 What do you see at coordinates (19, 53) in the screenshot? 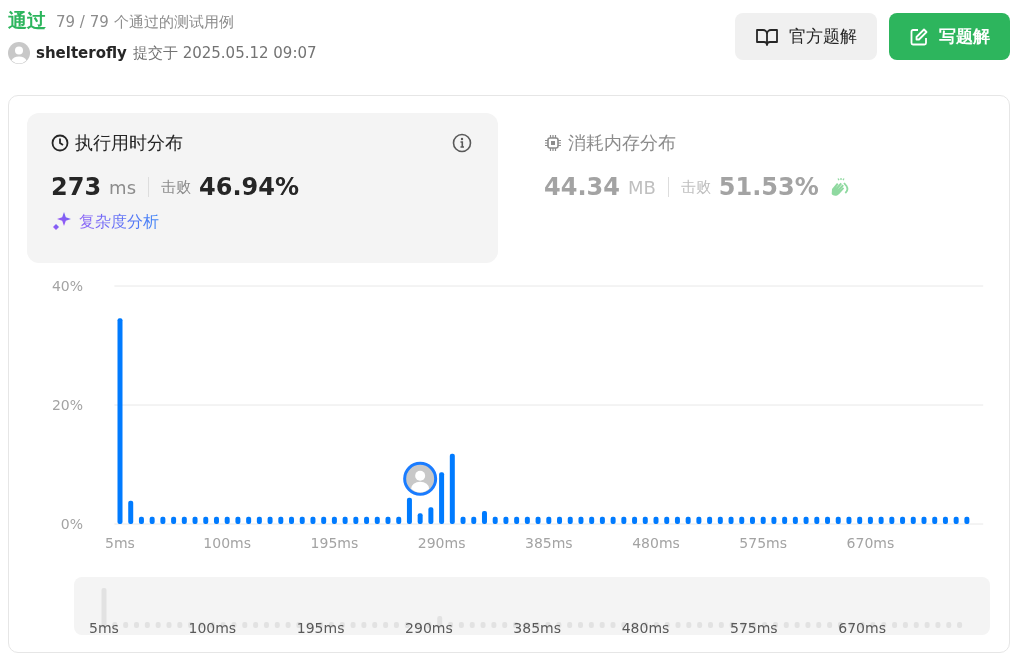
I see `avatar-icon` at bounding box center [19, 53].